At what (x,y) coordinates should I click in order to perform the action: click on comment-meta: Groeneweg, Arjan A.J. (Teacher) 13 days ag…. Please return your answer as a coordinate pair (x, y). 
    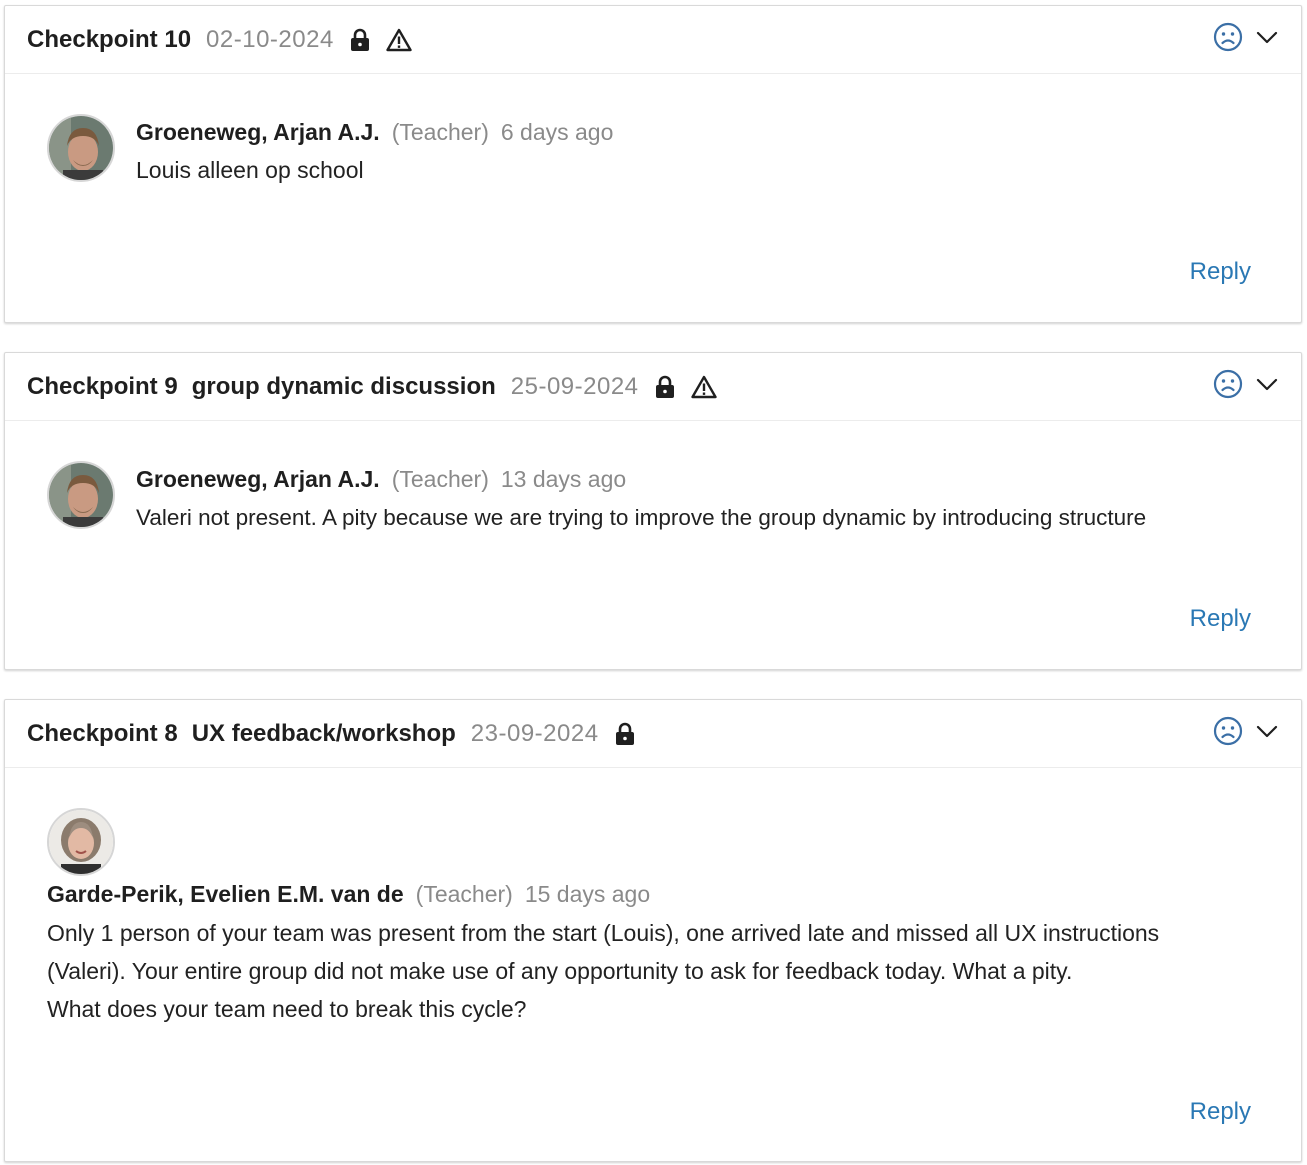
    Looking at the image, I should click on (381, 479).